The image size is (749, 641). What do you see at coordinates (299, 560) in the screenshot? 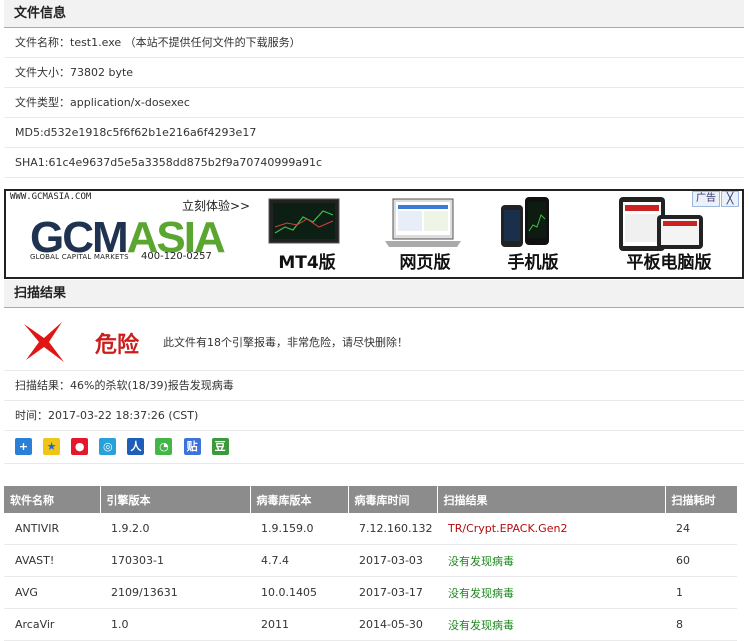
I see `cell-db: 4.7.4` at bounding box center [299, 560].